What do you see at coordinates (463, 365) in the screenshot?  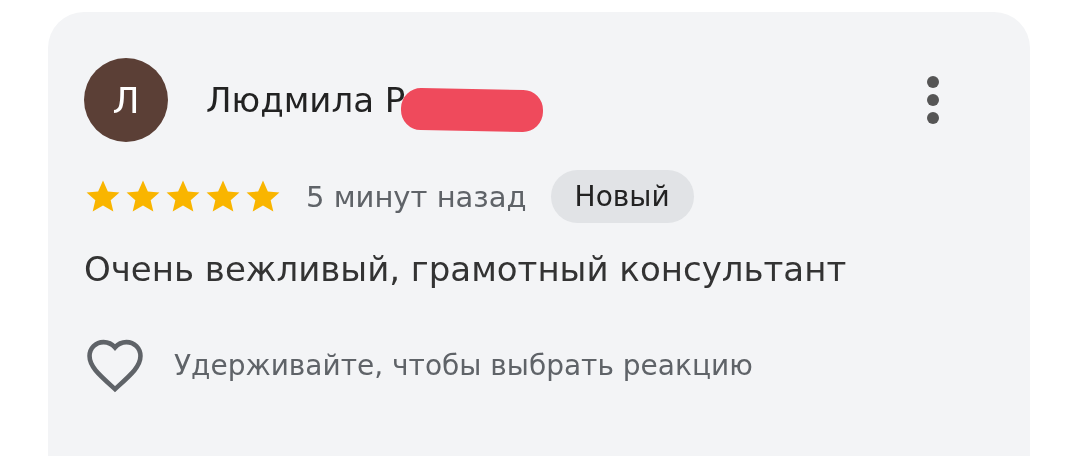 I see `reaction-hint: Удерживайте, чтобы выбрать реакцию` at bounding box center [463, 365].